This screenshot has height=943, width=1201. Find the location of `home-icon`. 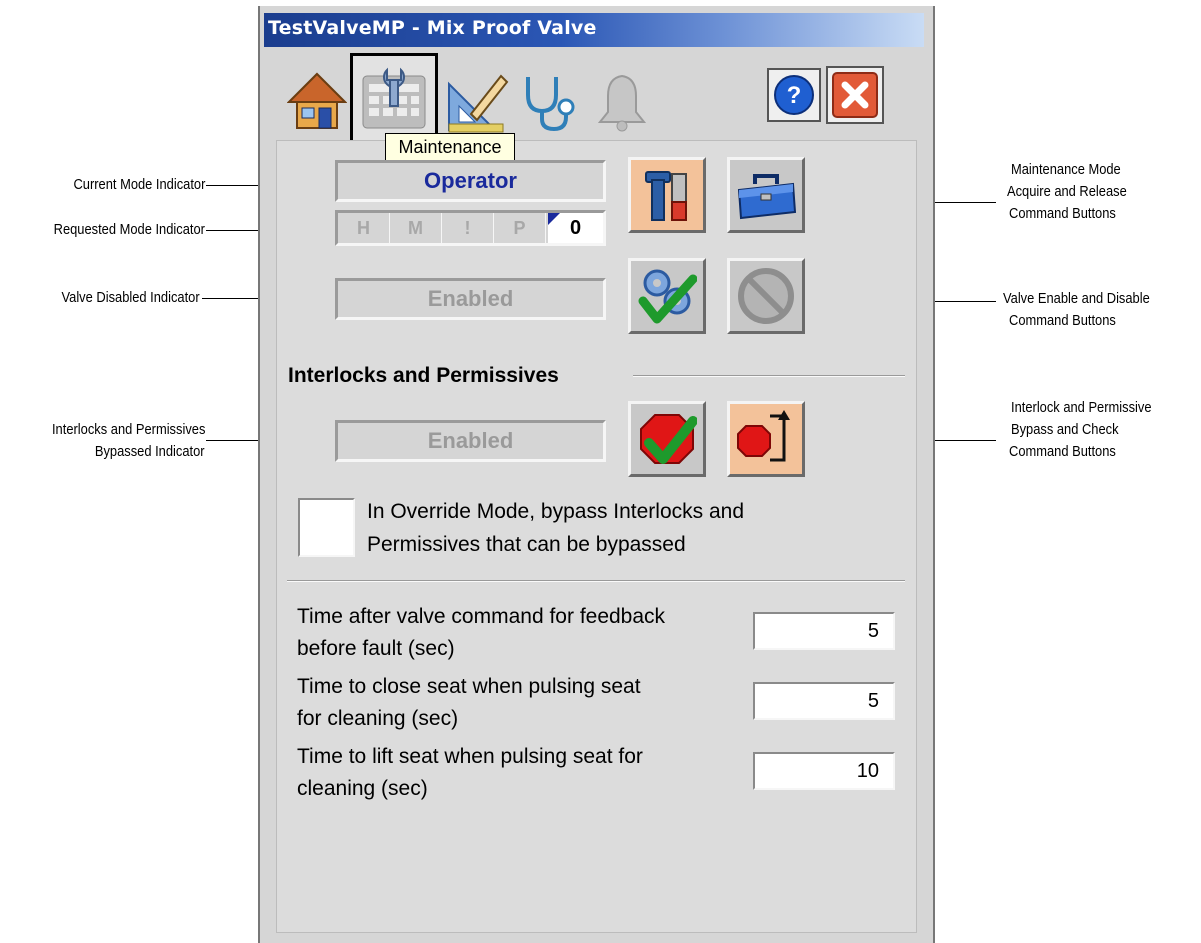

home-icon is located at coordinates (317, 100).